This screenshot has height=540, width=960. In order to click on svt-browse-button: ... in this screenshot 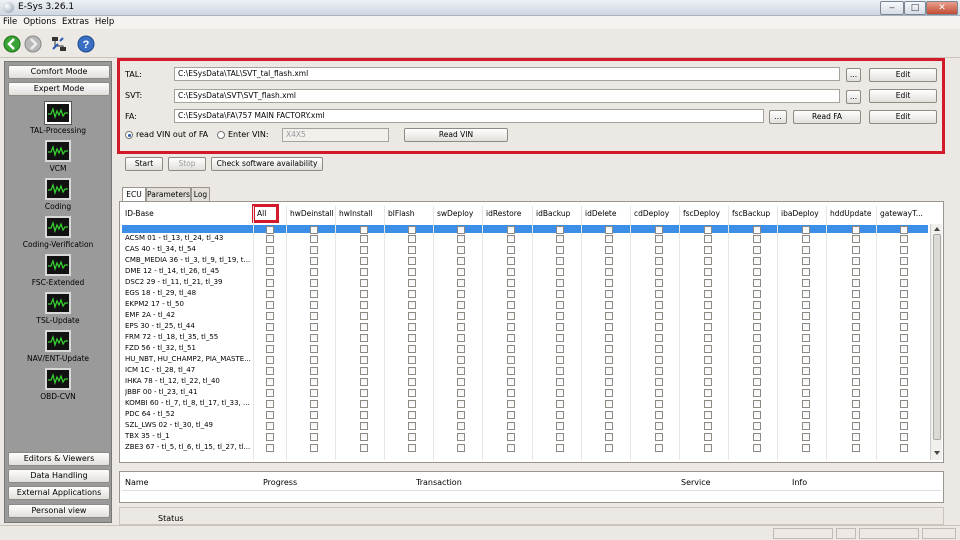, I will do `click(853, 97)`.